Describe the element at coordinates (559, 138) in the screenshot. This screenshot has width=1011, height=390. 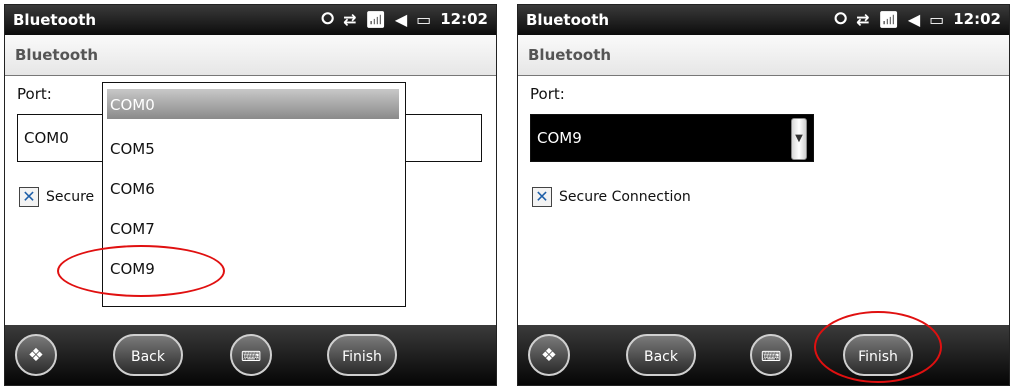
I see `port-combo-value: COM9` at that location.